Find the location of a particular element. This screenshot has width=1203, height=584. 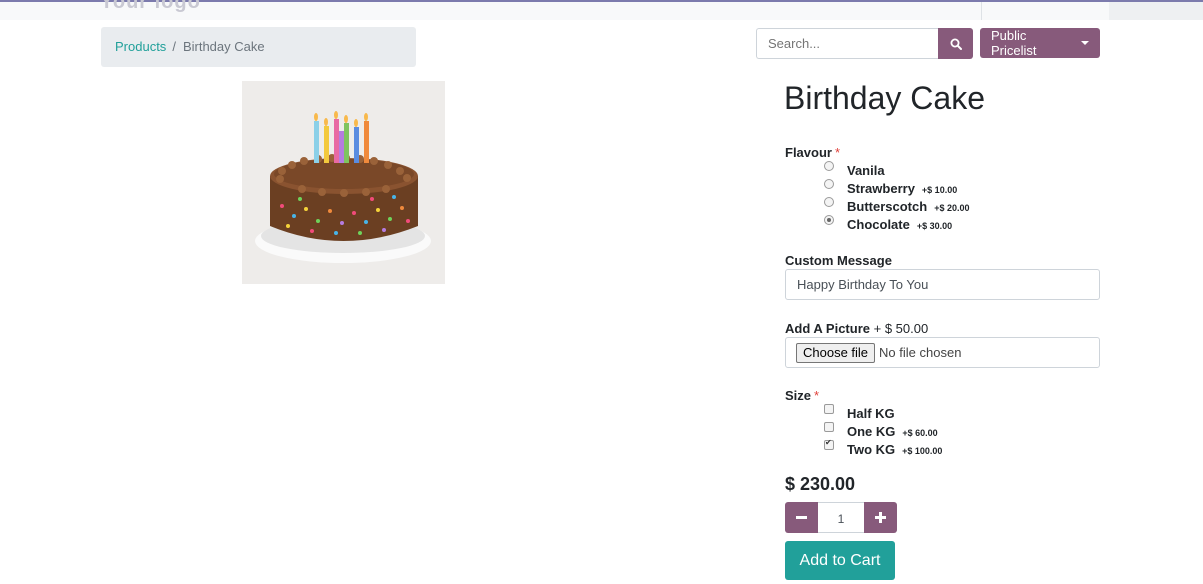

flavour-option-vanila: Vanila is located at coordinates (854, 170).